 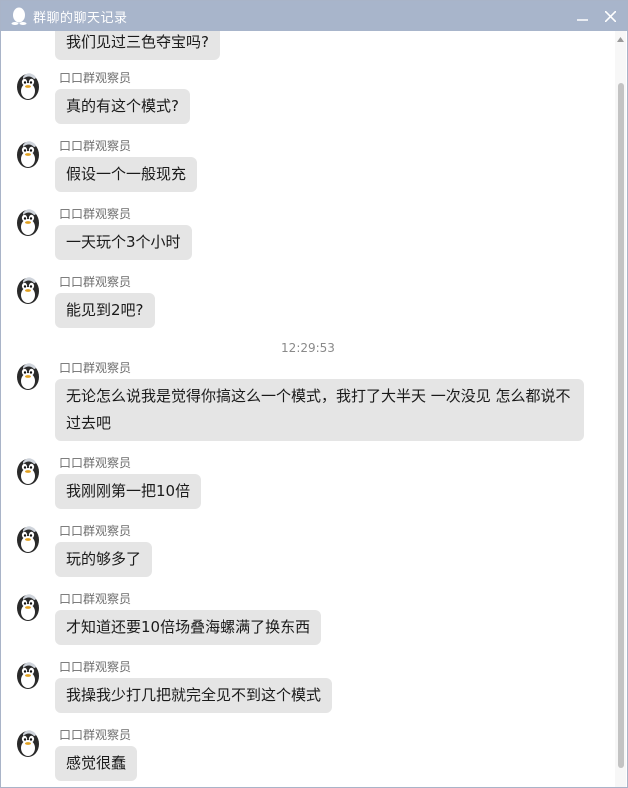 I want to click on message-bubble: 真的有这个模式?, so click(x=122, y=106).